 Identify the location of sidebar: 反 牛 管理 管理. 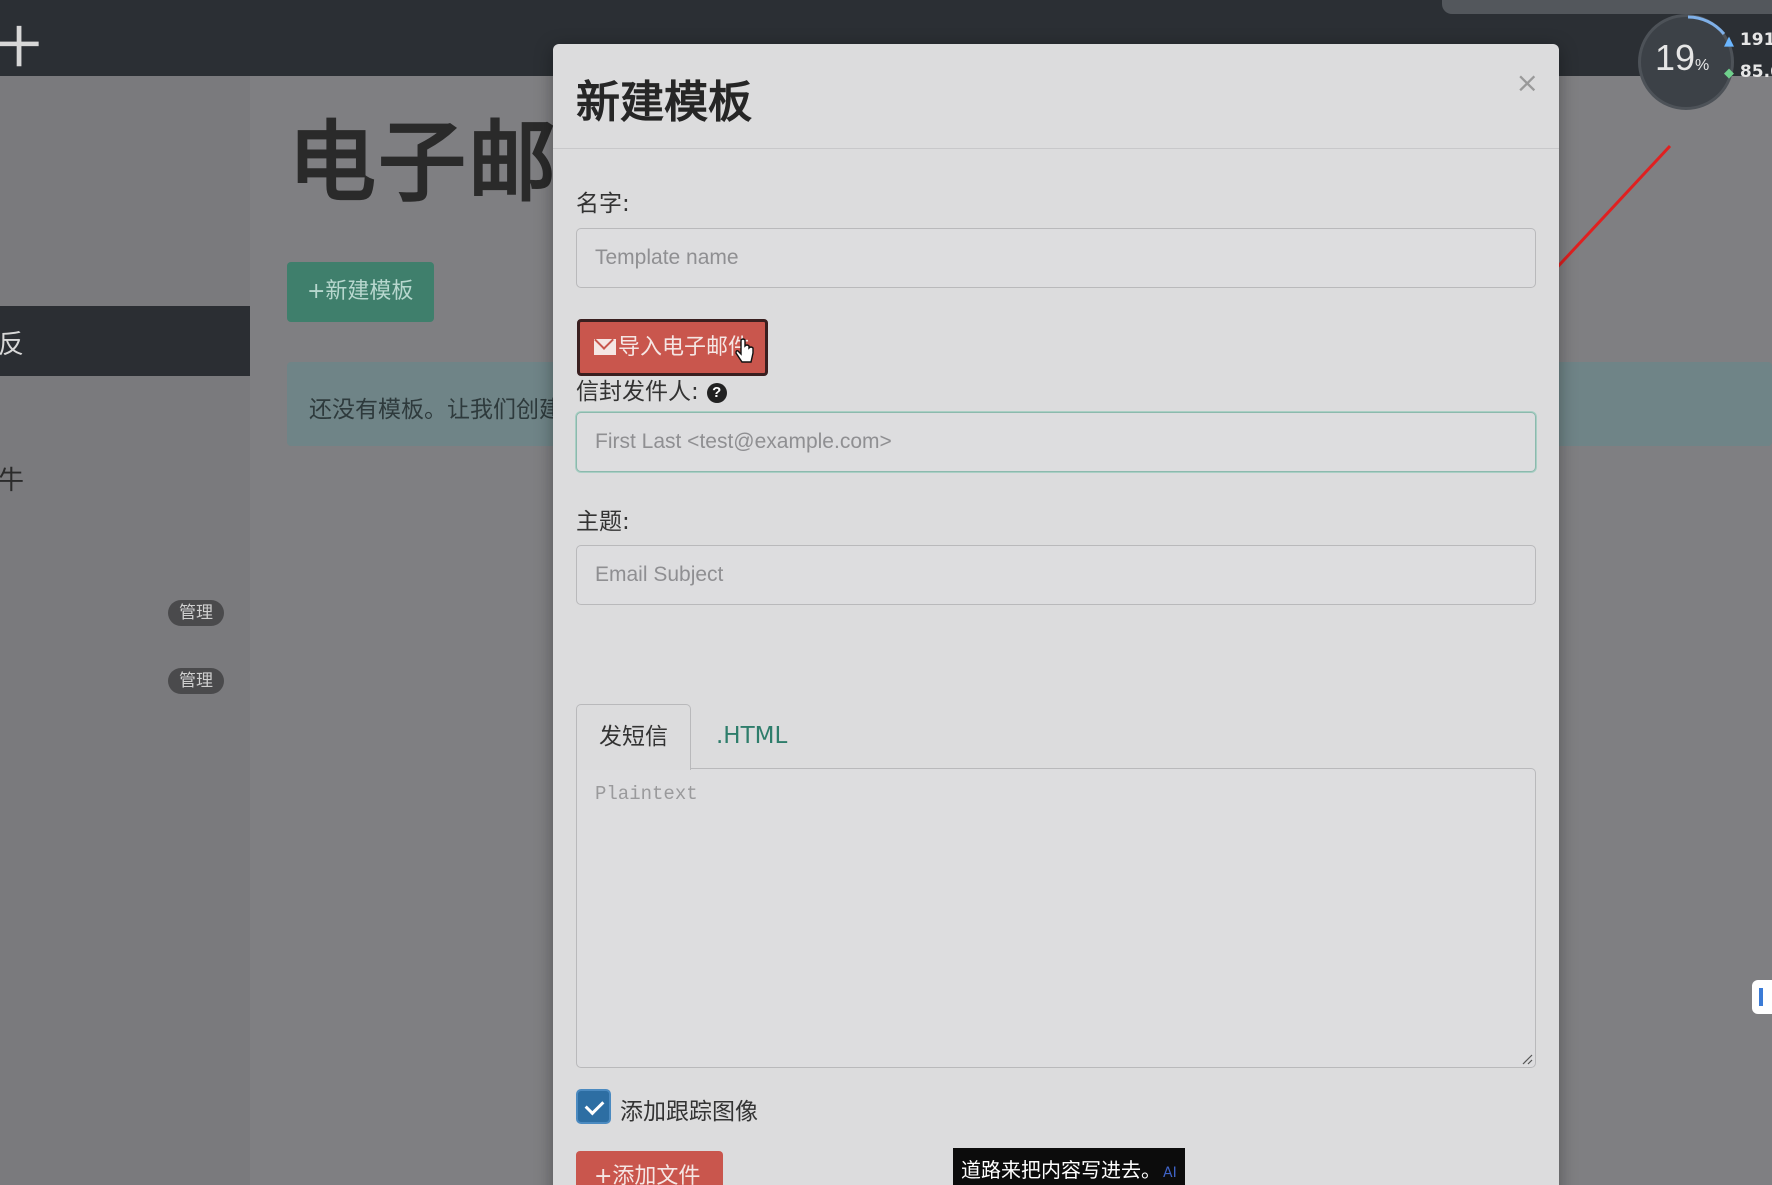
(125, 630).